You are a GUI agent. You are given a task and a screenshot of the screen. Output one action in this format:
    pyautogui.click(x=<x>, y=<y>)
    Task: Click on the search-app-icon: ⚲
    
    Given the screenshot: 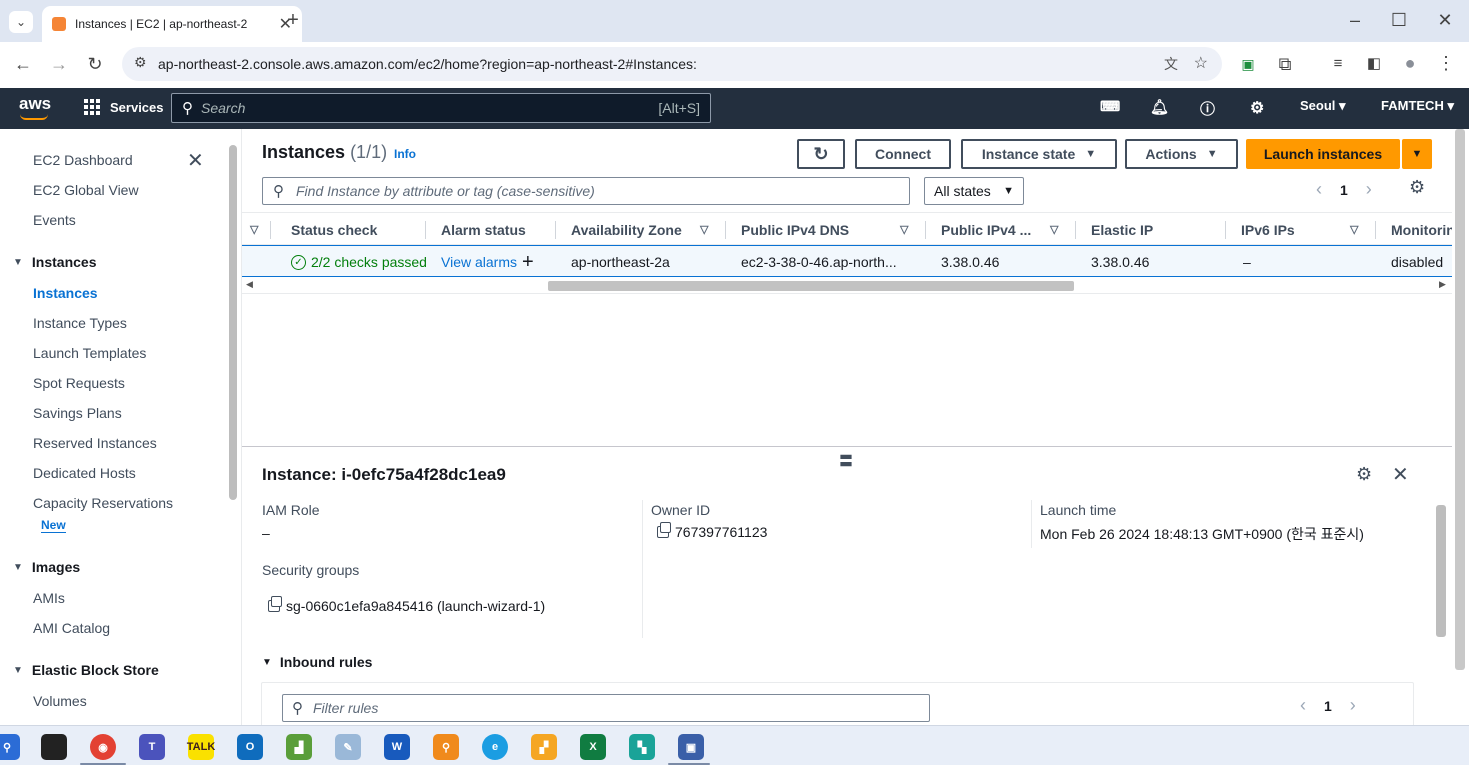 What is the action you would take?
    pyautogui.click(x=10, y=747)
    